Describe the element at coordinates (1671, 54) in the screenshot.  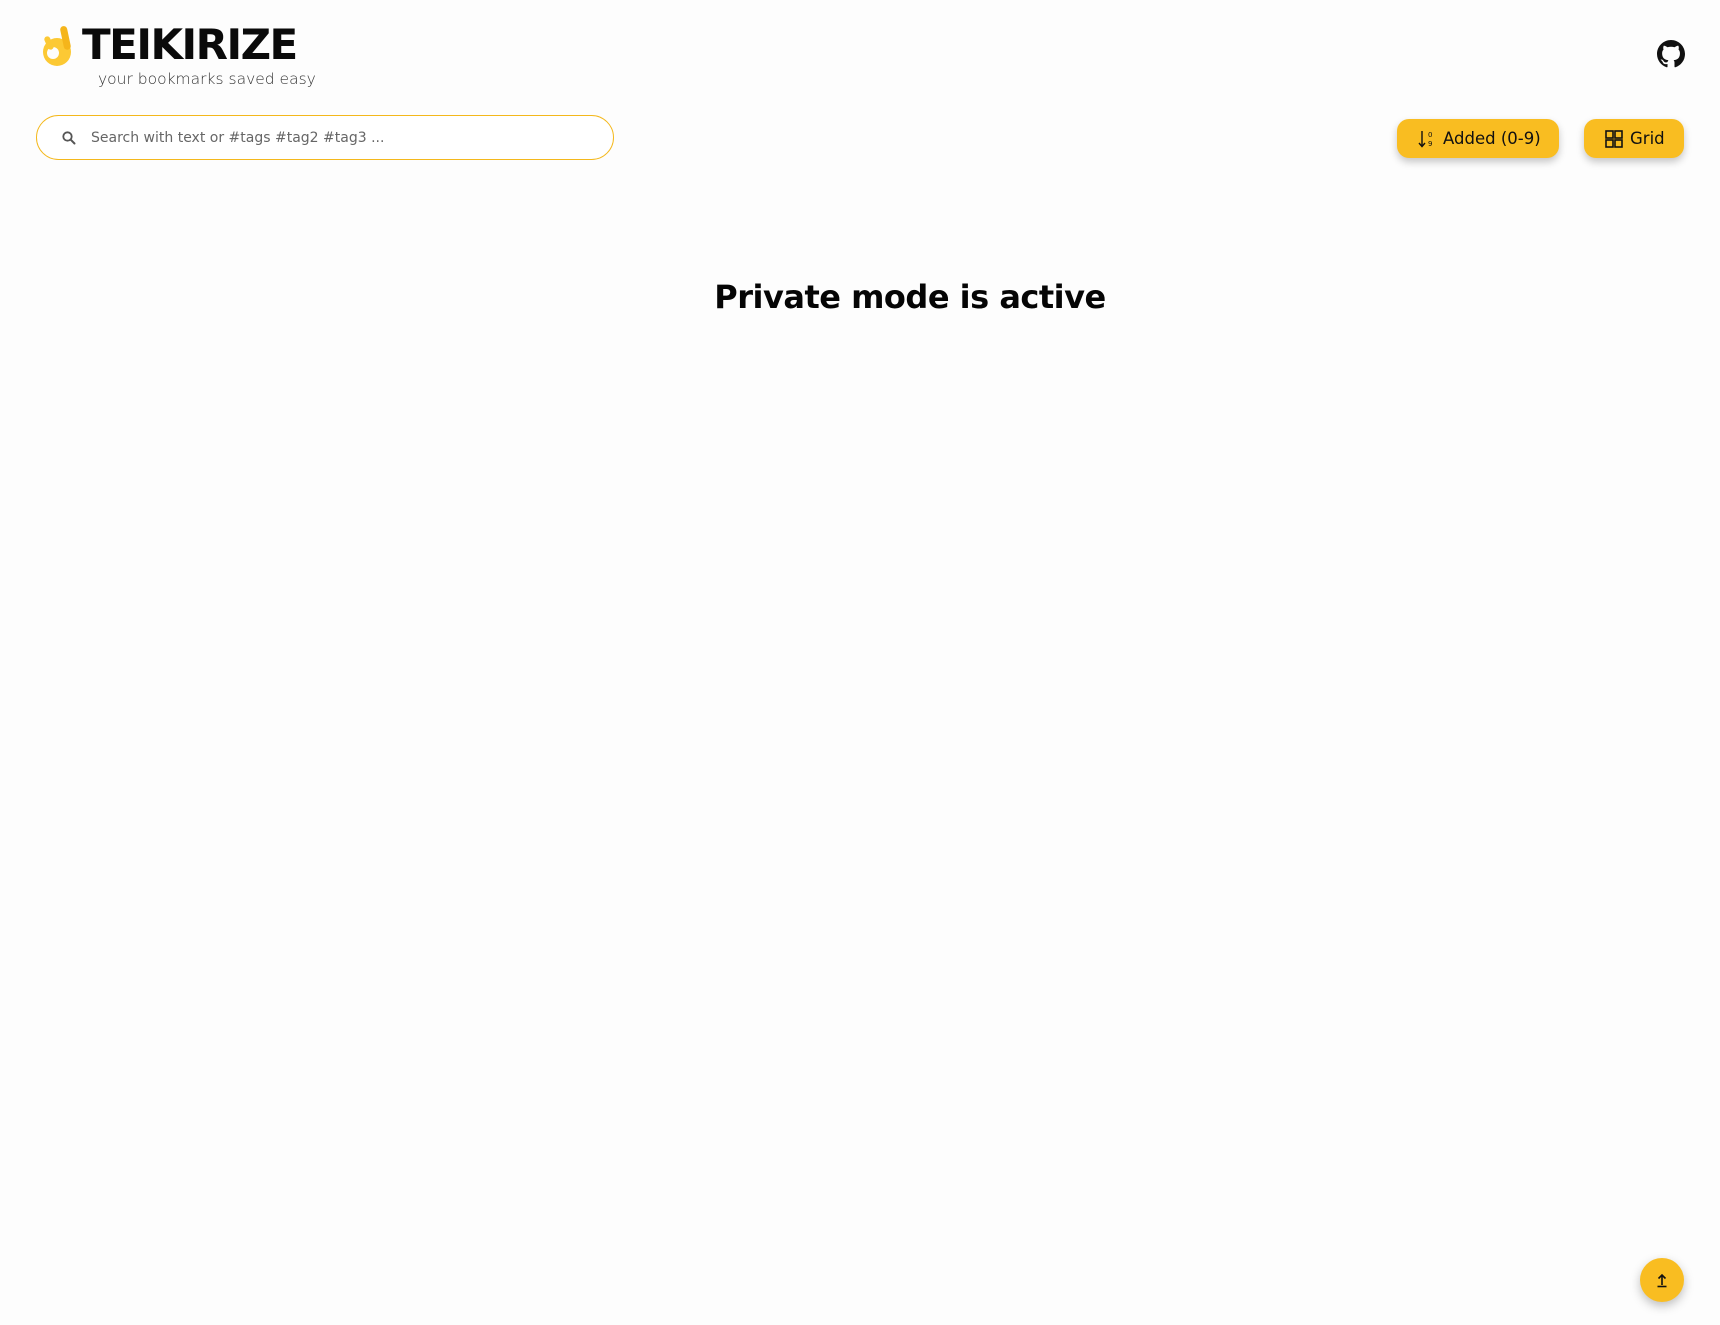
I see `github-icon` at that location.